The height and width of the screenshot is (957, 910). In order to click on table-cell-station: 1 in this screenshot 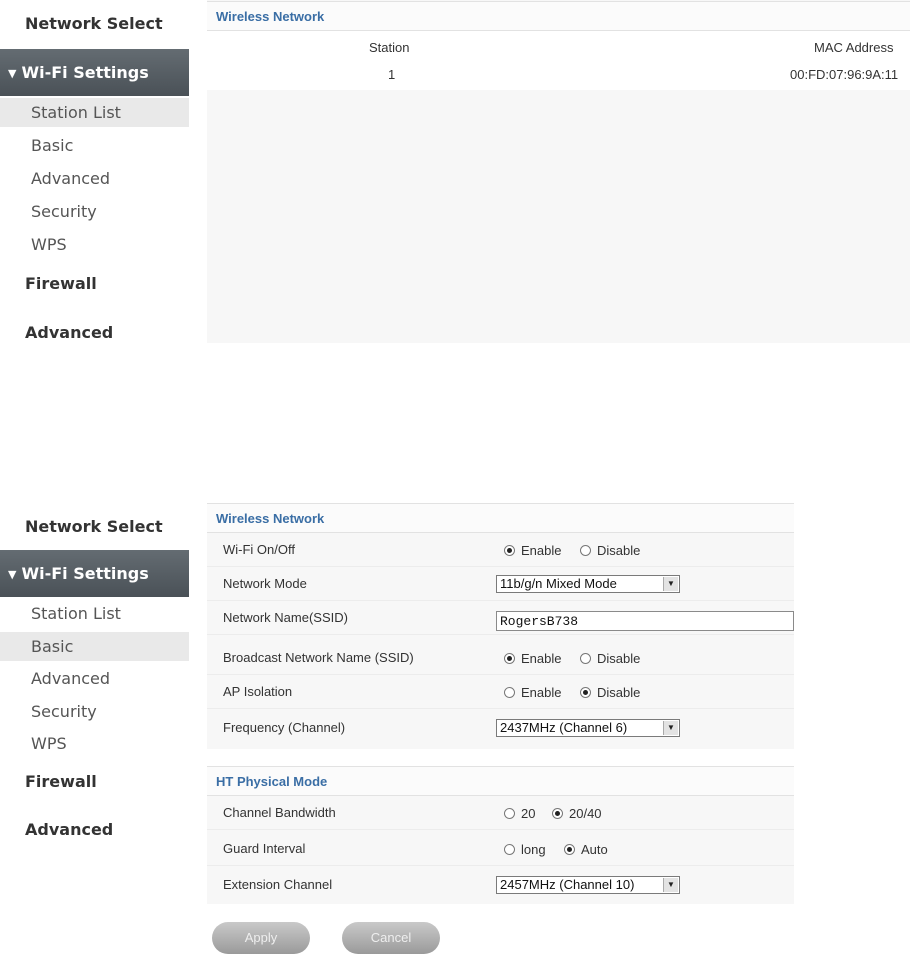, I will do `click(392, 74)`.